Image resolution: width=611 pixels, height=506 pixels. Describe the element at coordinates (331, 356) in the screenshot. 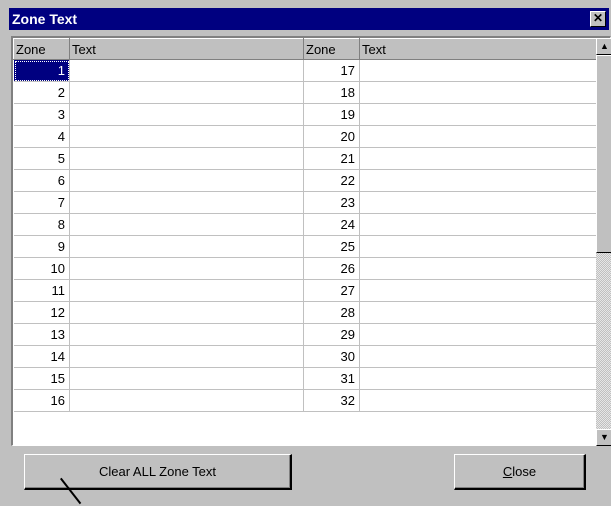

I see `zone-cell: 30` at that location.